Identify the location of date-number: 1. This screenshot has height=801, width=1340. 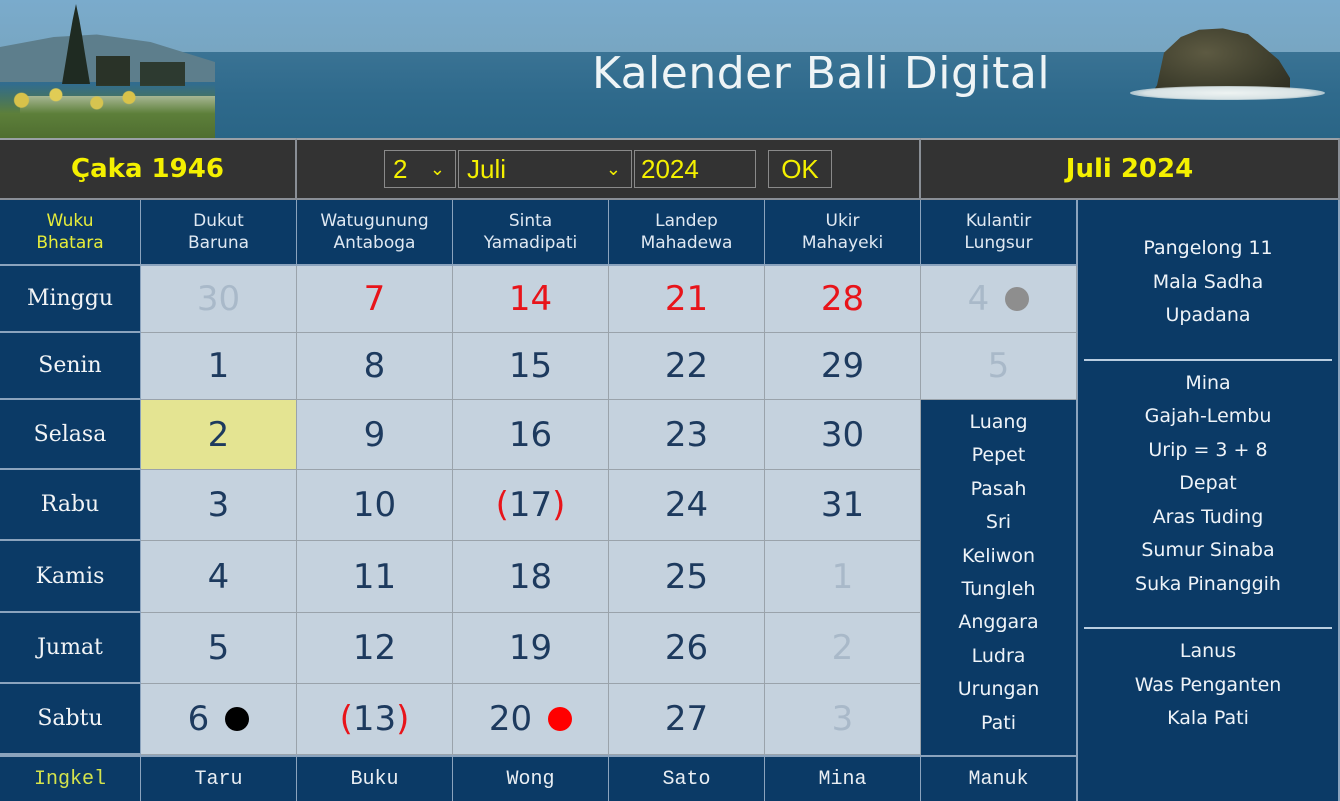
(842, 576).